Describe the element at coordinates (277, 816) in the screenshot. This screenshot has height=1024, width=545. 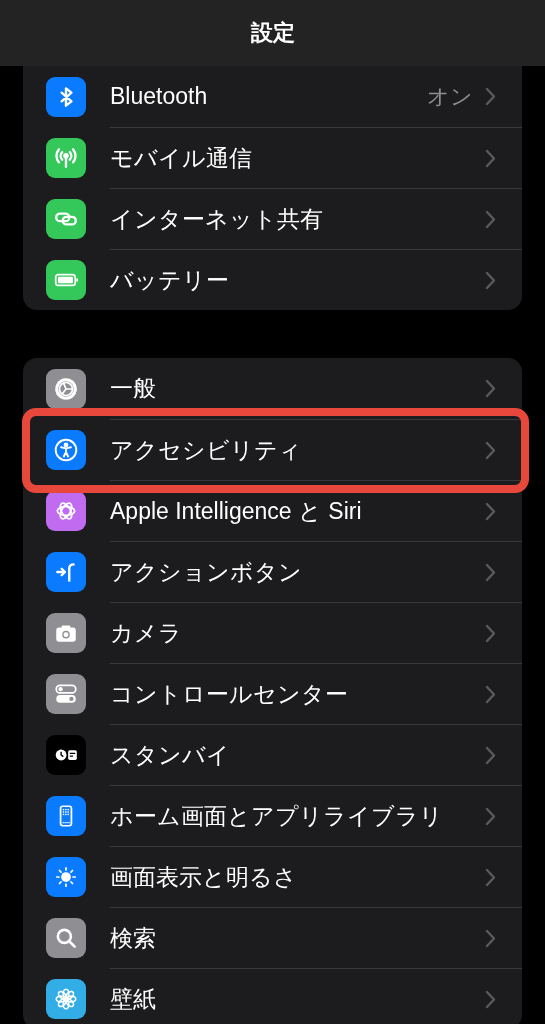
I see `row-label: ホーム画面とアプリライブラリ` at that location.